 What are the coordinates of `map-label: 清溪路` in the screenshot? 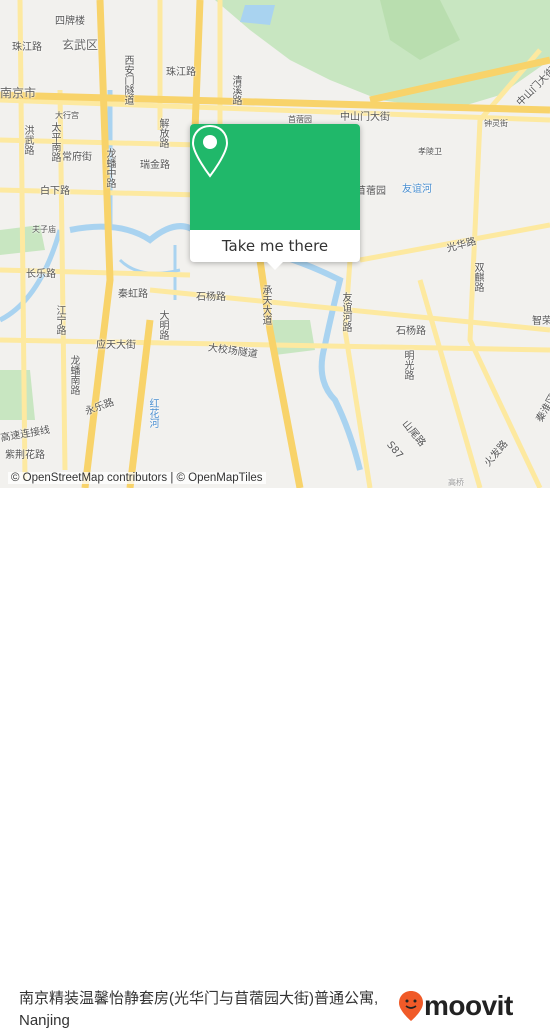 It's located at (235, 90).